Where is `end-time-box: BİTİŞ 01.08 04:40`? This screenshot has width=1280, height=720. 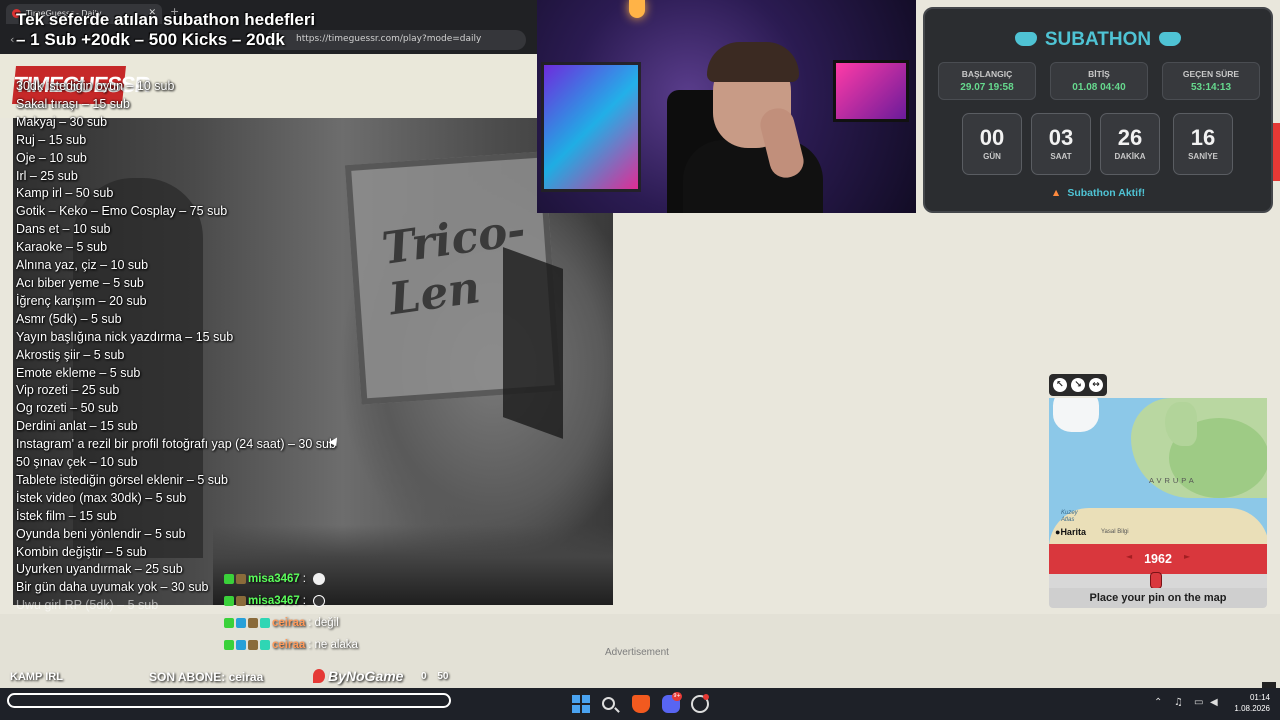 end-time-box: BİTİŞ 01.08 04:40 is located at coordinates (1099, 81).